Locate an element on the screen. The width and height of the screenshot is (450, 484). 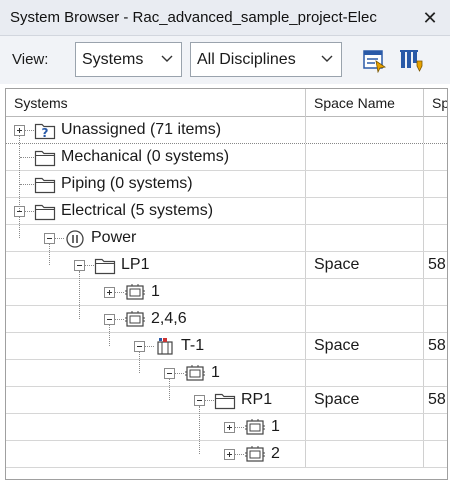
column-header-sp: Sp is located at coordinates (435, 103).